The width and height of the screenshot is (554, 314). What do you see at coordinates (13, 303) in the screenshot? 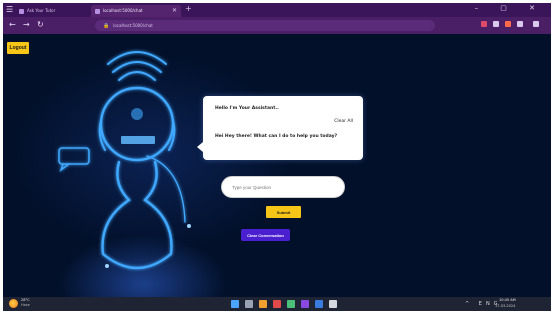
I see `weather-icon` at bounding box center [13, 303].